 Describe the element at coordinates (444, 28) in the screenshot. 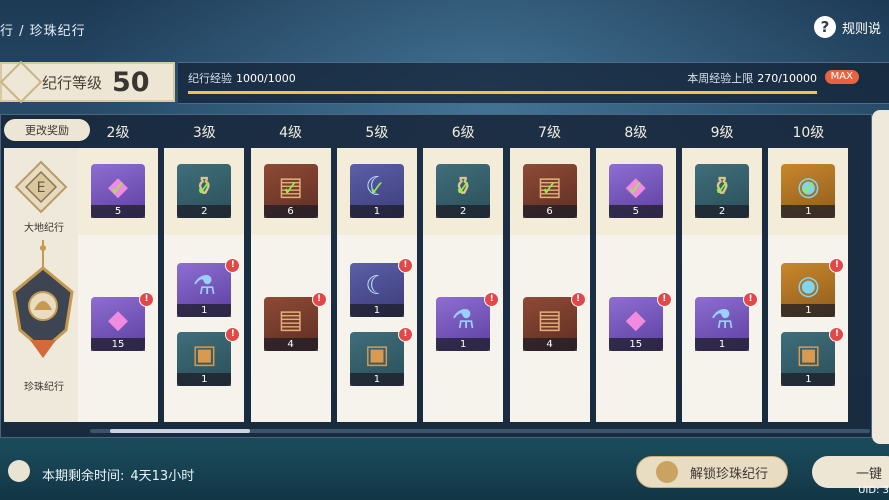

I see `top-bar: 行 / 珍珠纪行 ? 规则说` at that location.